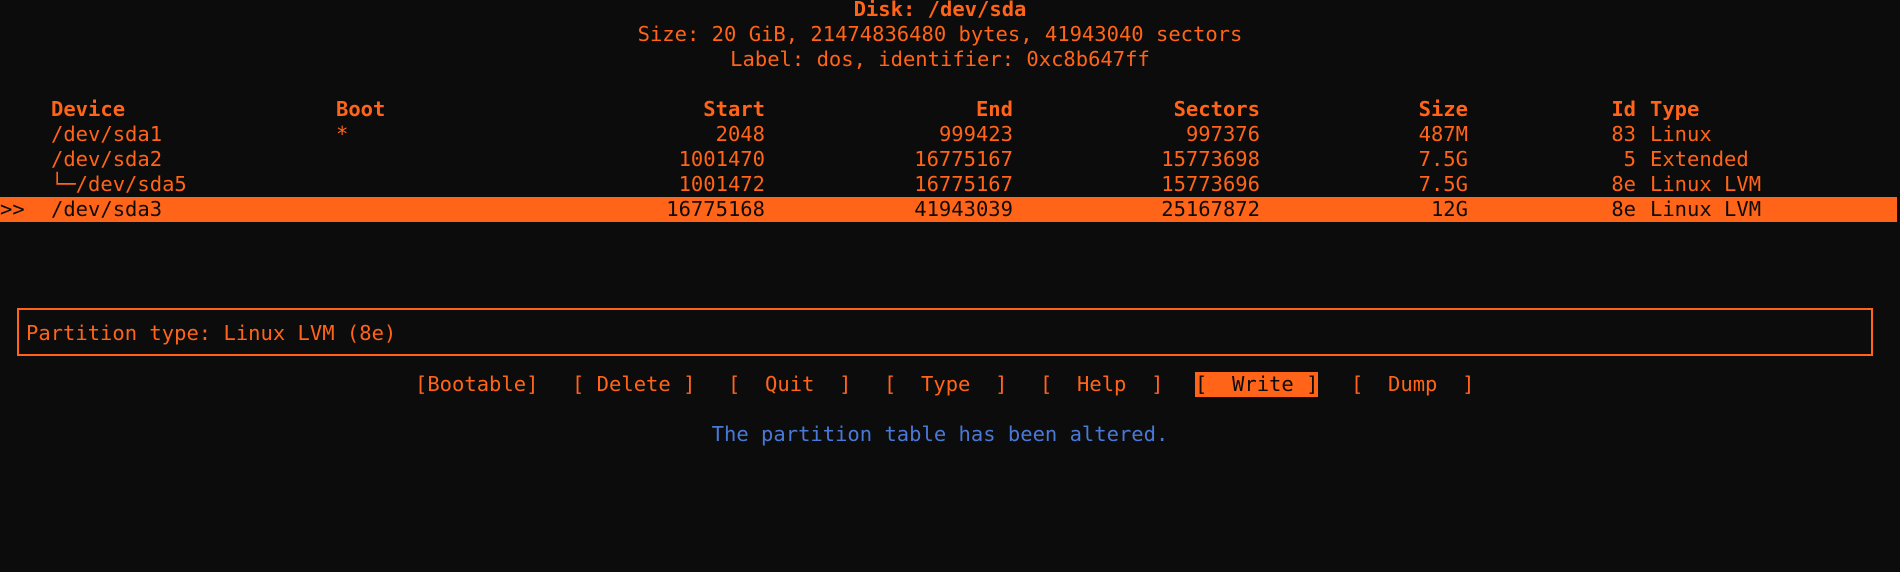 Image resolution: width=1900 pixels, height=572 pixels. What do you see at coordinates (721, 184) in the screenshot?
I see `partition-start: 1001472` at bounding box center [721, 184].